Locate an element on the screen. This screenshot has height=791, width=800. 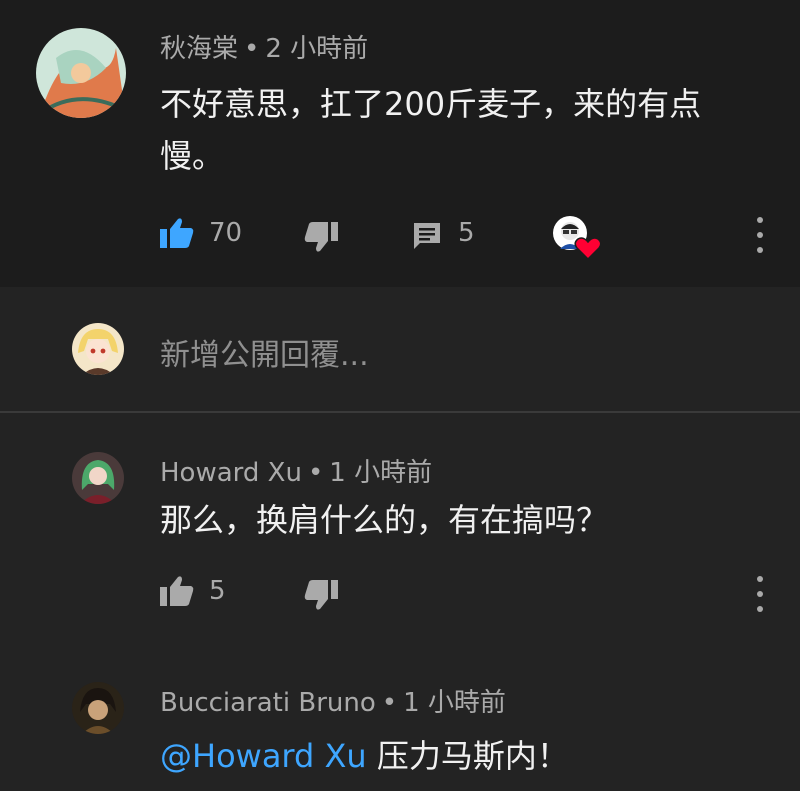
comment-text-line: 不好意思，扛了200斤麦子，来的有点 is located at coordinates (431, 104).